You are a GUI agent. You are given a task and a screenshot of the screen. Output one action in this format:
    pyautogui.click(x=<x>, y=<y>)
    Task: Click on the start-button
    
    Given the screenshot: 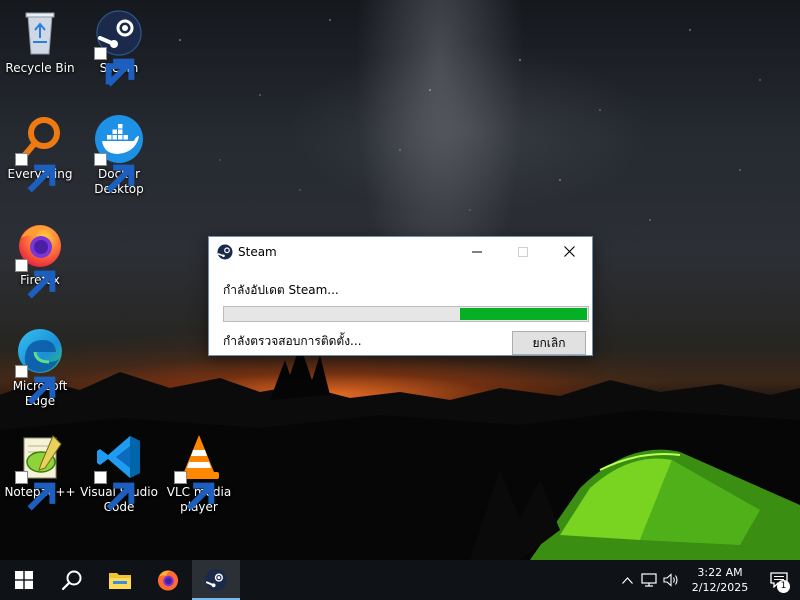 What is the action you would take?
    pyautogui.click(x=24, y=580)
    